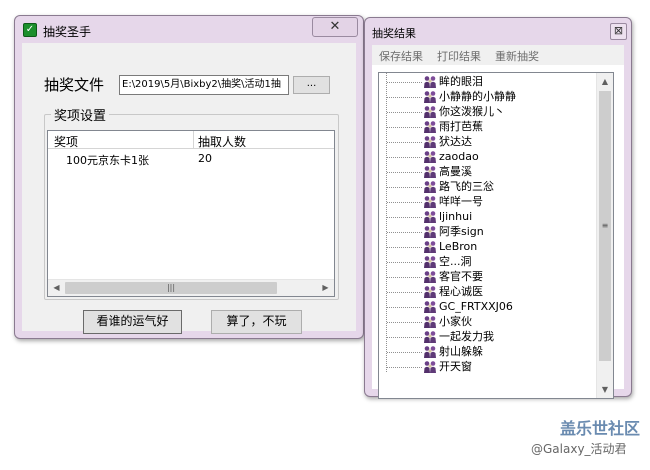  I want to click on list-item: 客官不要, so click(489, 277).